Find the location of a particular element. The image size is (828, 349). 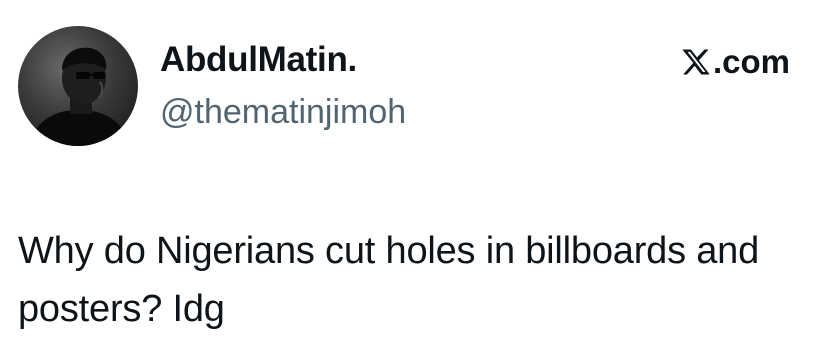

author-info: AbdulMatin. @thematinjimoh is located at coordinates (283, 85).